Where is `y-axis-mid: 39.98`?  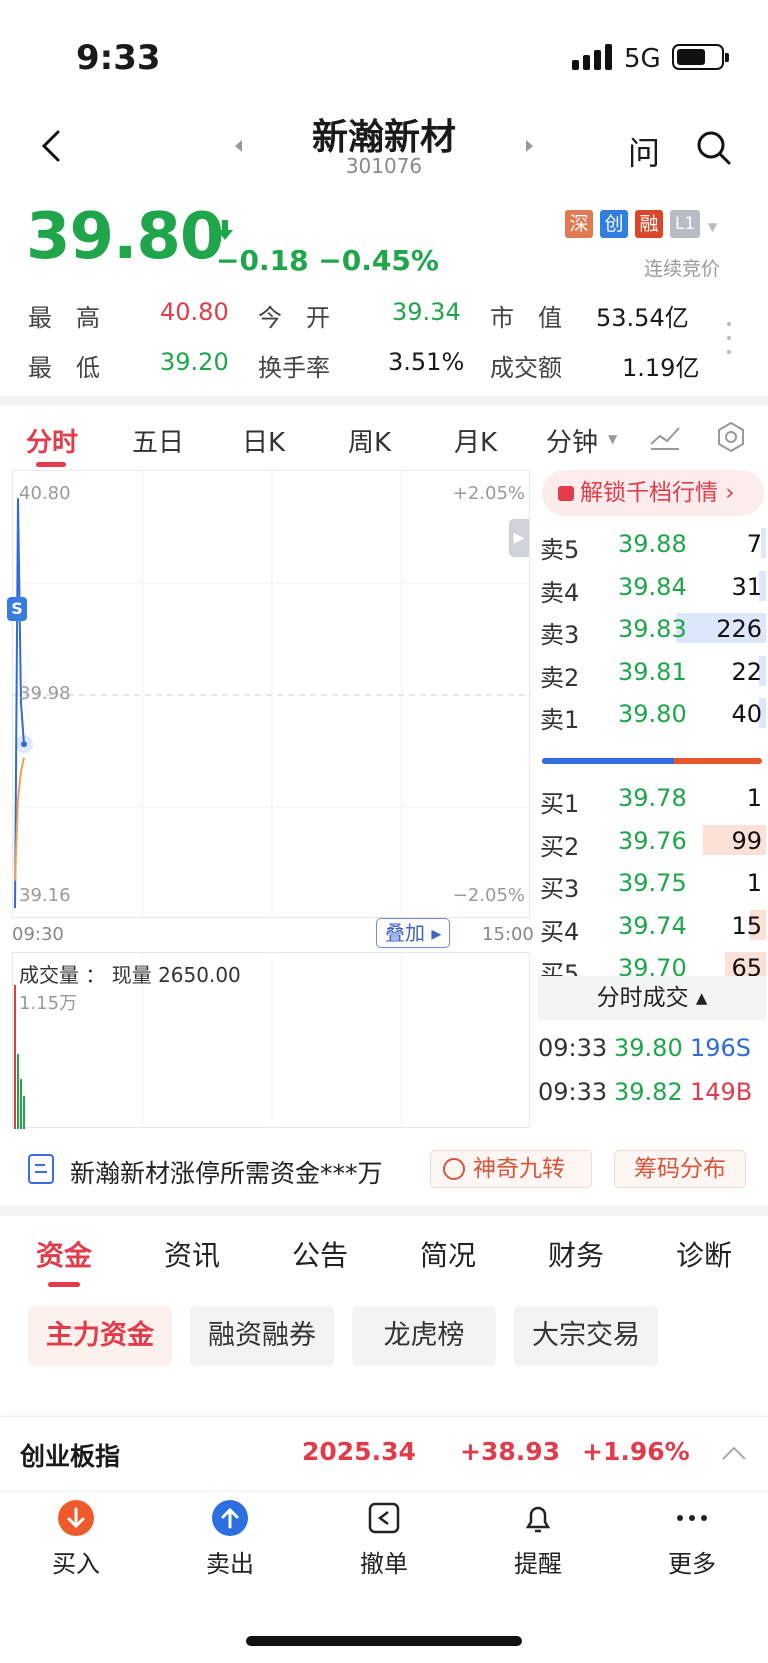 y-axis-mid: 39.98 is located at coordinates (45, 693).